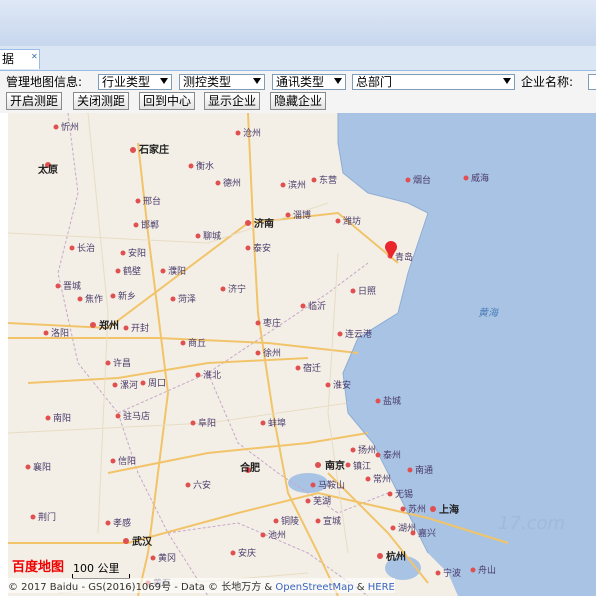 Image resolution: width=596 pixels, height=596 pixels. I want to click on svg-text: 德州, so click(232, 183).